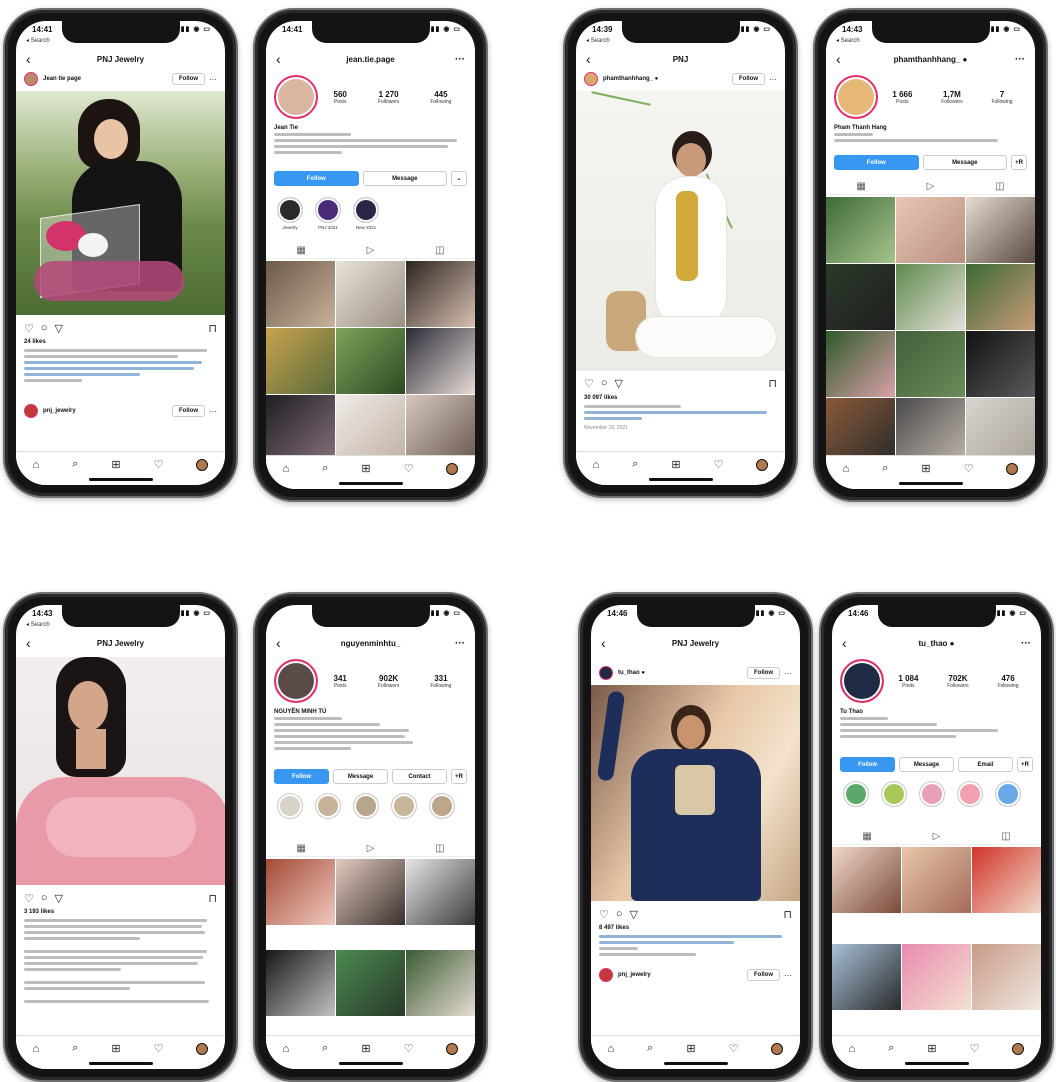 The height and width of the screenshot is (1082, 1056). I want to click on followers-stat: 1,7M Followers, so click(951, 97).